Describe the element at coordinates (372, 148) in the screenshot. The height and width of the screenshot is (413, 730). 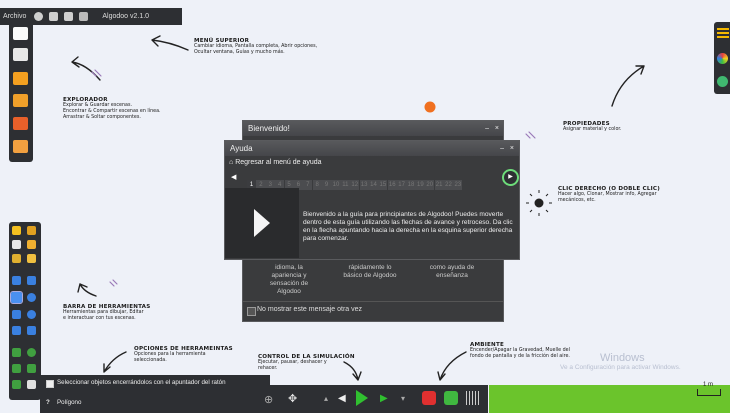
I see `help-title-bar: Ayuda – ×` at that location.